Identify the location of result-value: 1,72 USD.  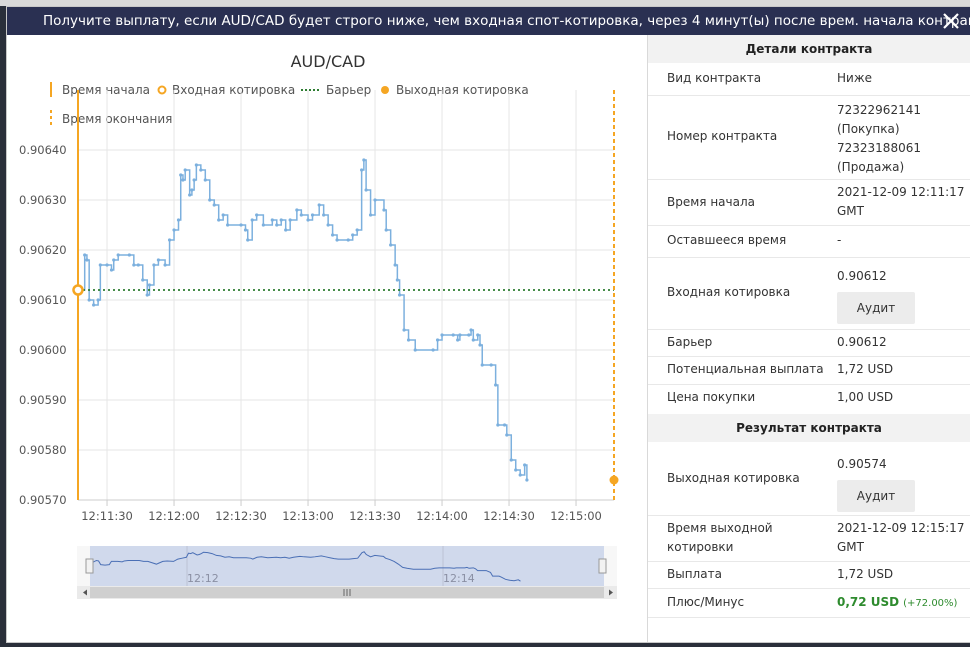
(865, 574).